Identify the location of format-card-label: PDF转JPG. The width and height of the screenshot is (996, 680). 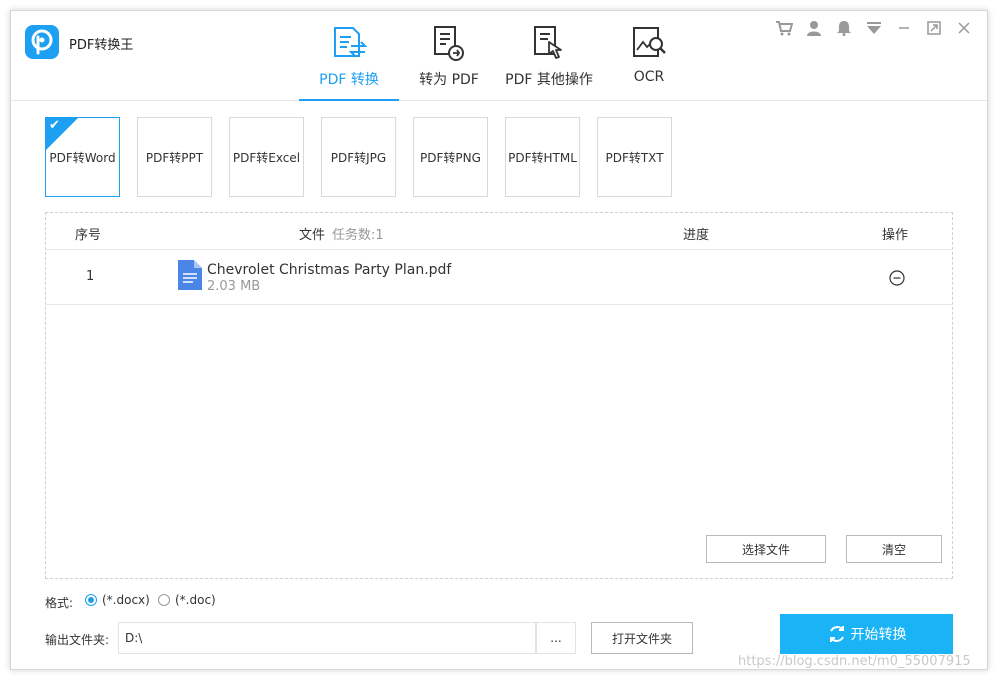
(358, 157).